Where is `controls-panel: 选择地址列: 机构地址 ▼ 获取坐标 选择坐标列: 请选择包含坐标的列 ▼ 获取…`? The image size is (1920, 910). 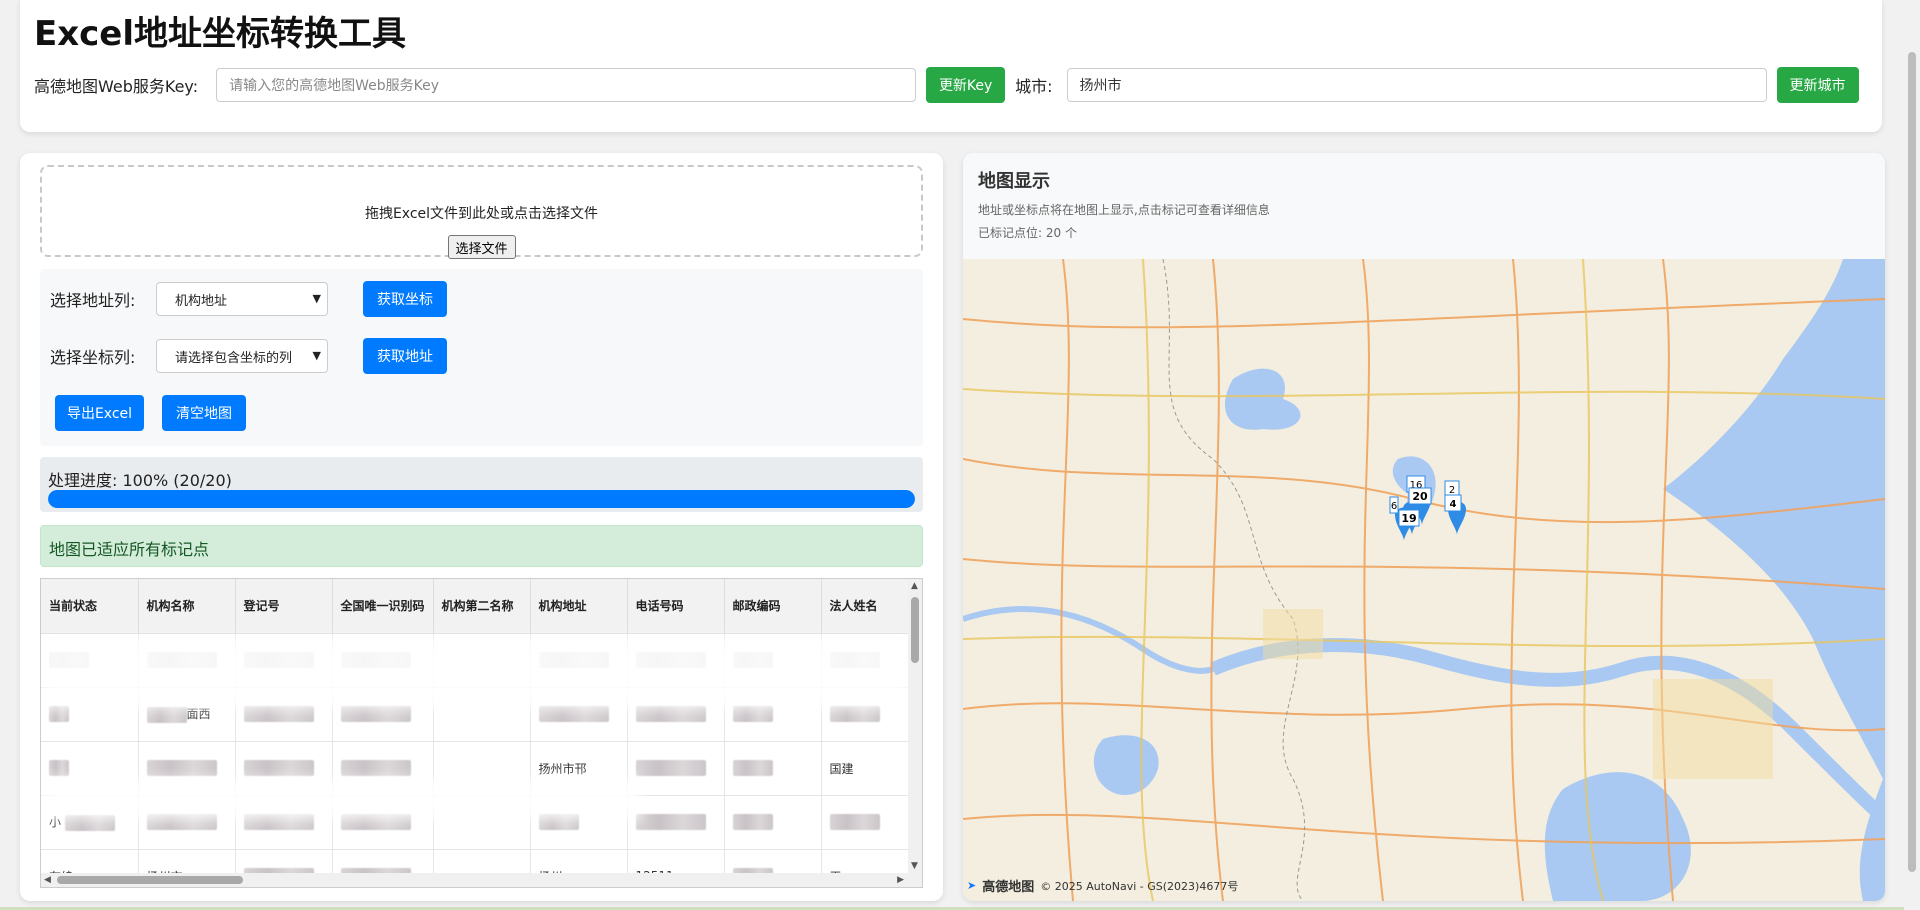
controls-panel: 选择地址列: 机构地址 ▼ 获取坐标 选择坐标列: 请选择包含坐标的列 ▼ 获取… is located at coordinates (481, 357).